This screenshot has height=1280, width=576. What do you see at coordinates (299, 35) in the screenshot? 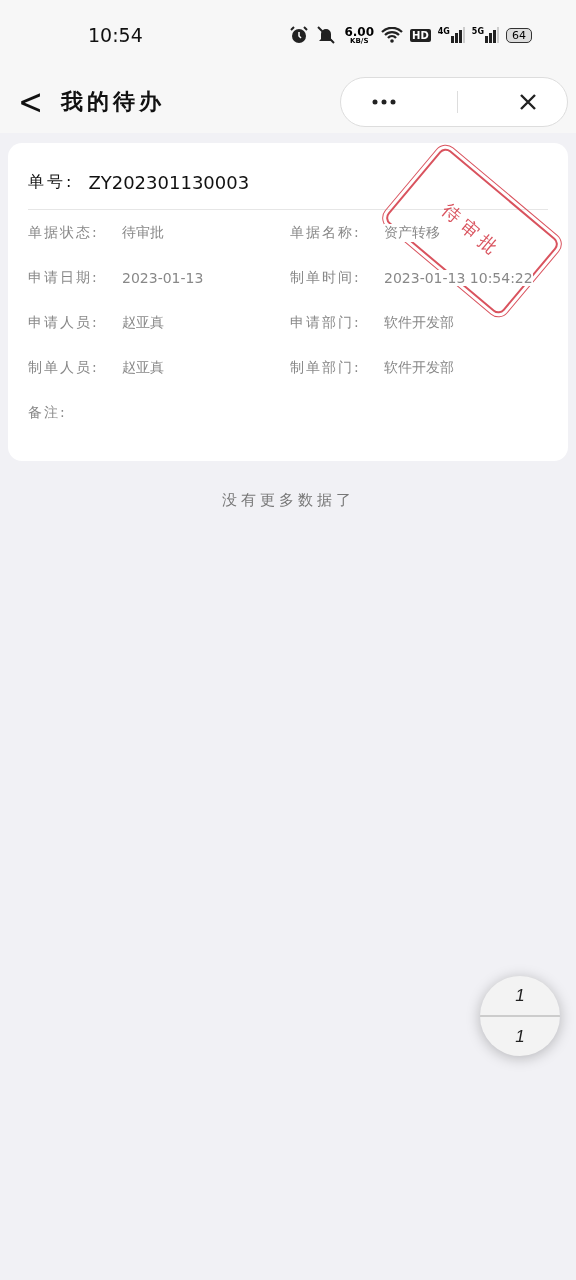
I see `alarm-icon` at bounding box center [299, 35].